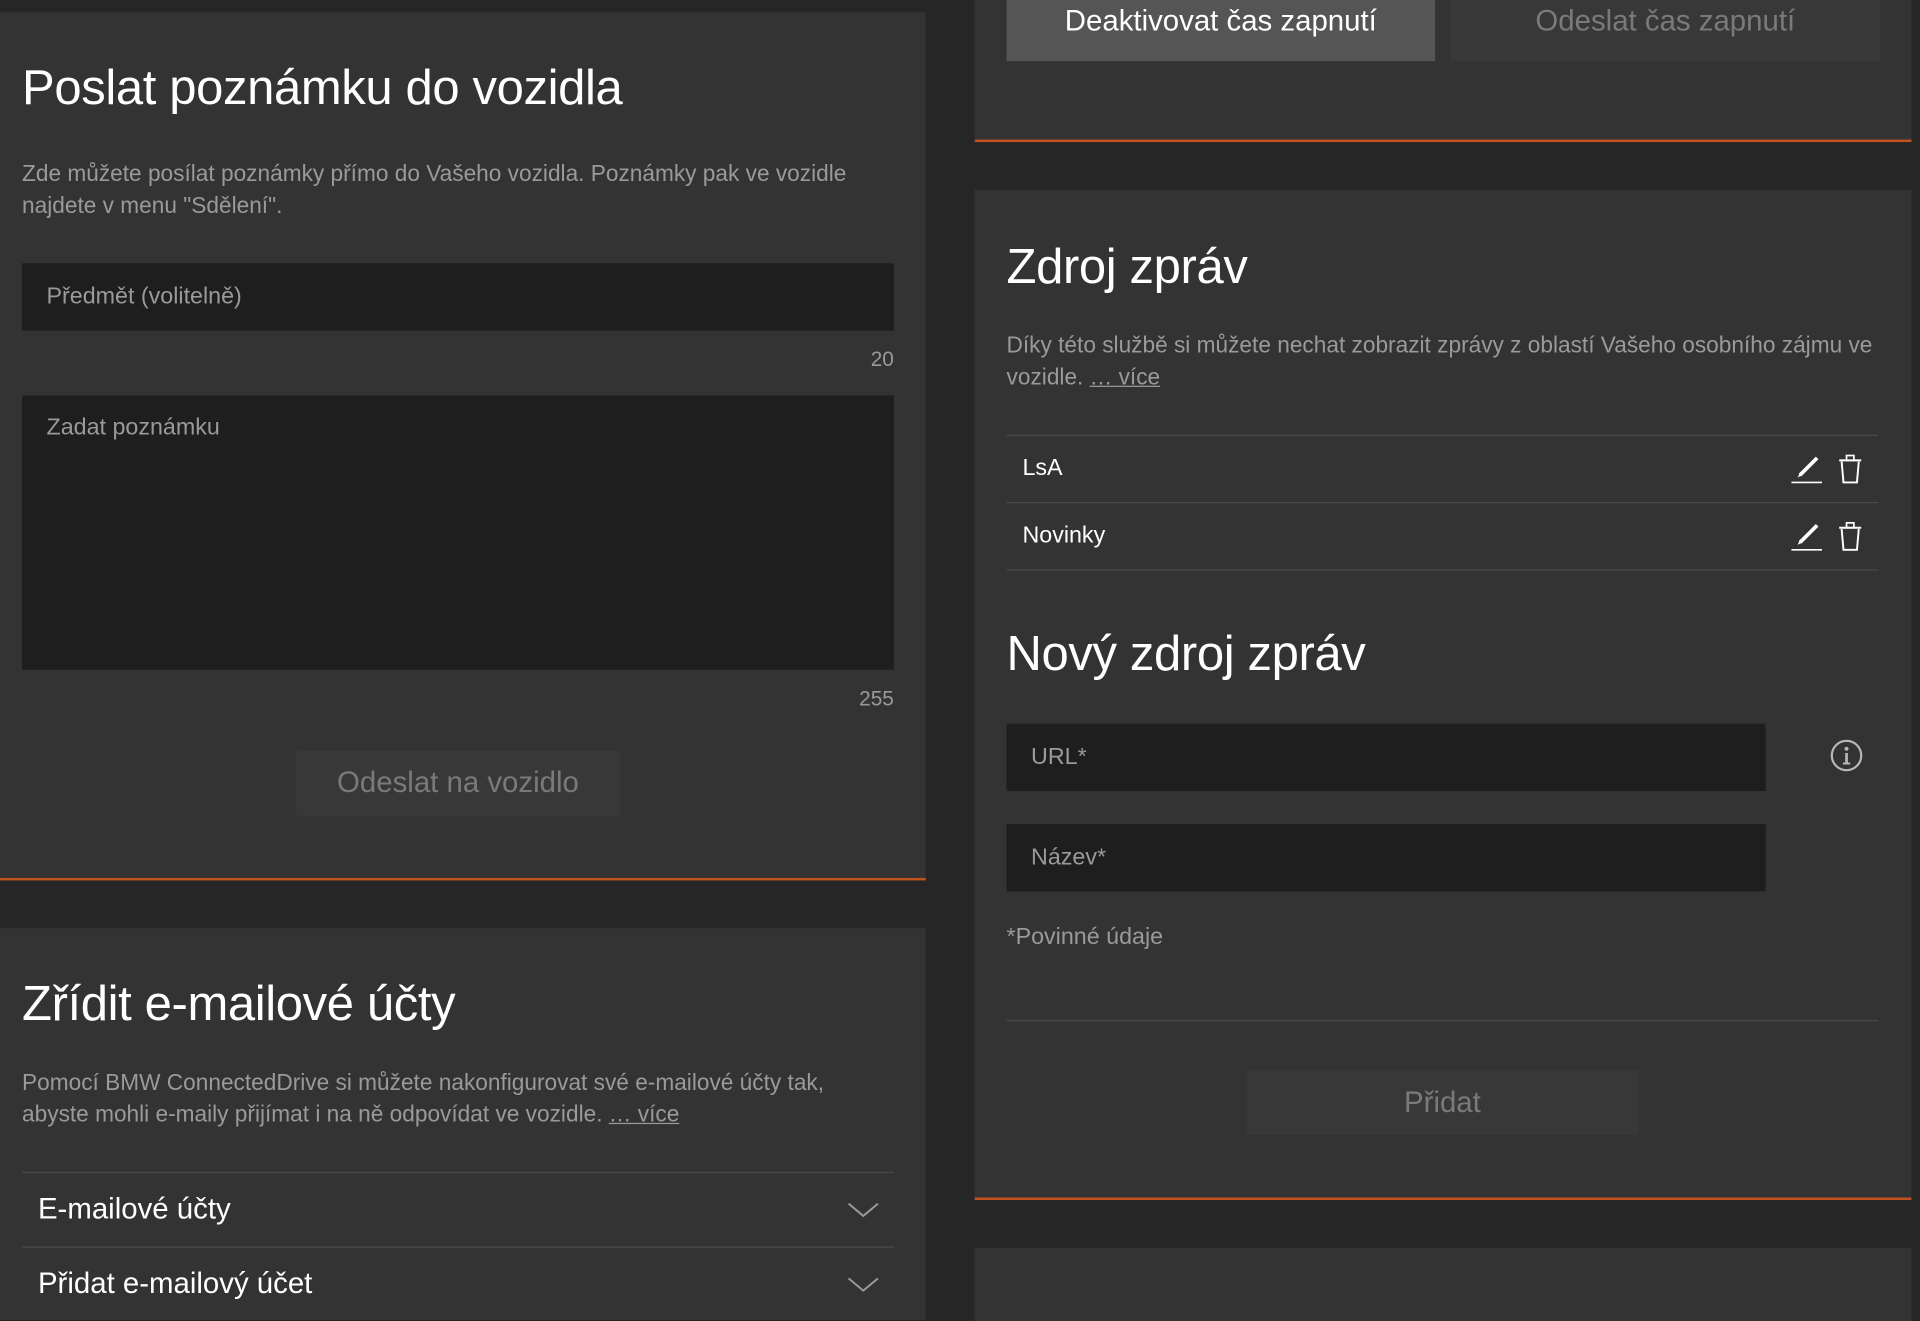  What do you see at coordinates (175, 1284) in the screenshot?
I see `accordion-label: Přidat e-mailový účet` at bounding box center [175, 1284].